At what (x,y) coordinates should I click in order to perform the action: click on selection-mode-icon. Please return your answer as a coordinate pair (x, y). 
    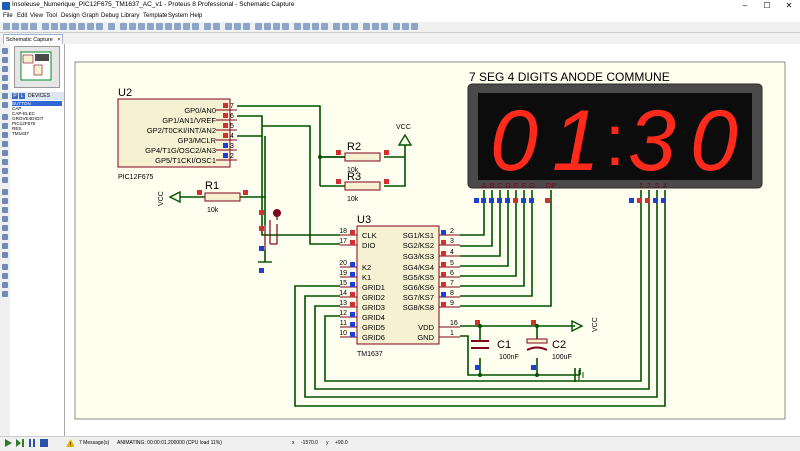
    Looking at the image, I should click on (5, 51).